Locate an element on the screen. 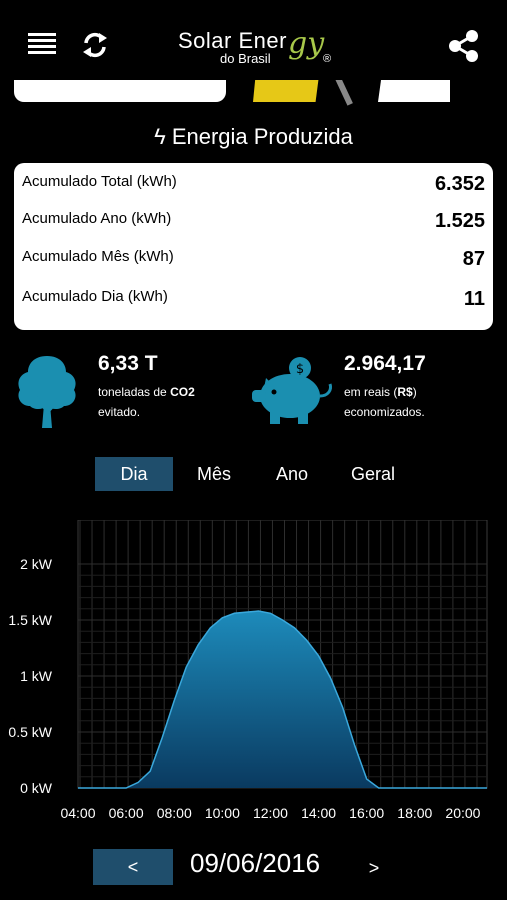  section-title: ϟ Energia Produzida is located at coordinates (253, 137).